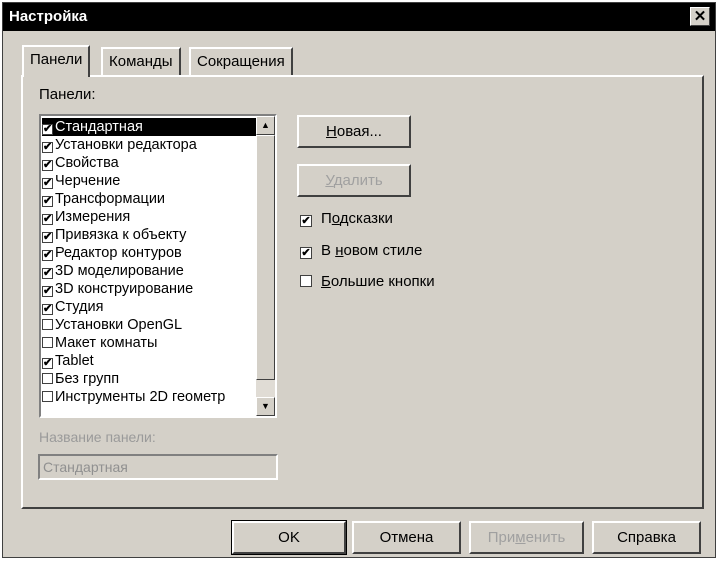  Describe the element at coordinates (406, 537) in the screenshot. I see `cancel-button: Отмена` at that location.